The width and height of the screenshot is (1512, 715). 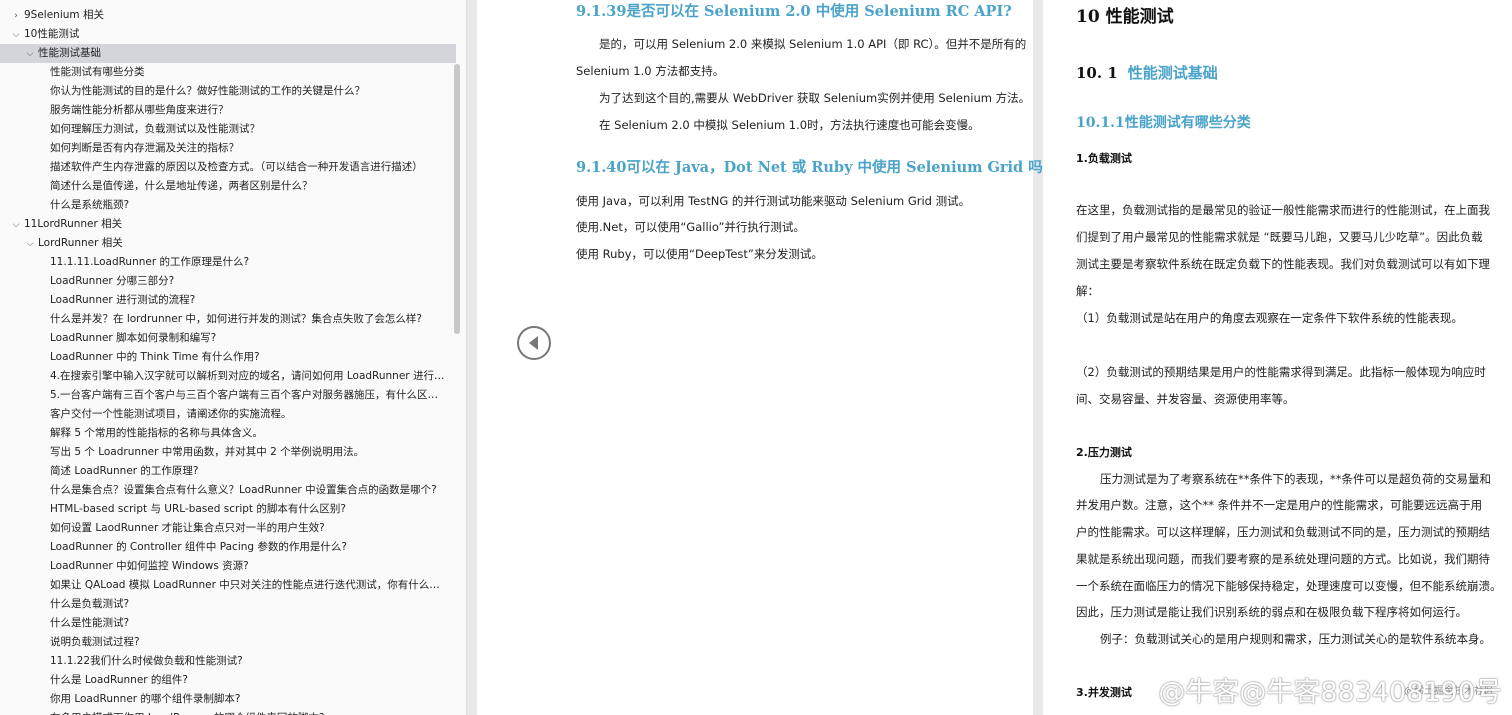 I want to click on outline-item-label: LoadRunner 中的 Think Time 有什么作用?, so click(x=155, y=357).